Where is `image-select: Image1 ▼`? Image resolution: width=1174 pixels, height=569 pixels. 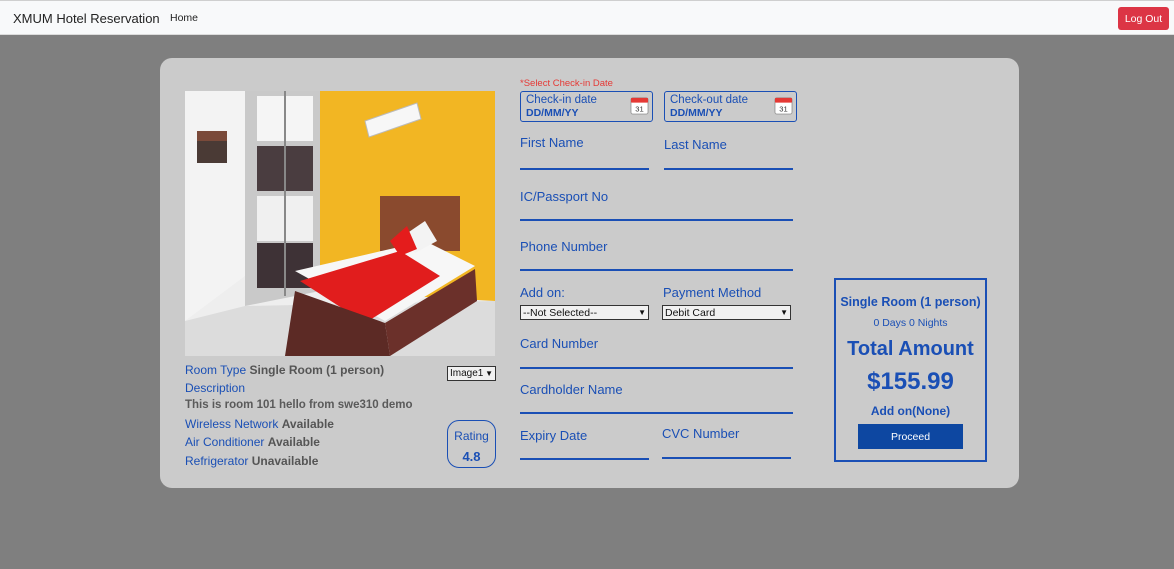 image-select: Image1 ▼ is located at coordinates (471, 373).